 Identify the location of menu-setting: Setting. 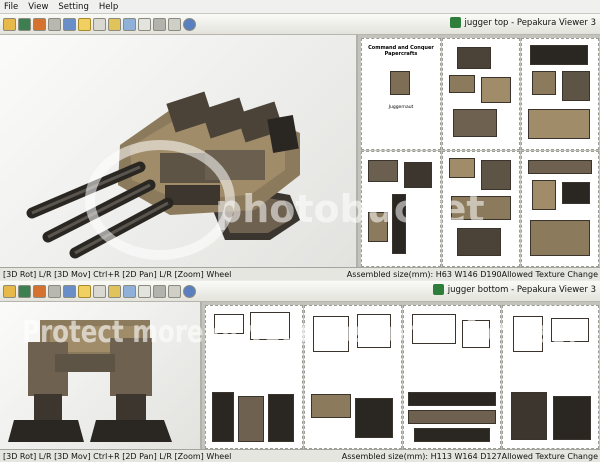
(73, 7).